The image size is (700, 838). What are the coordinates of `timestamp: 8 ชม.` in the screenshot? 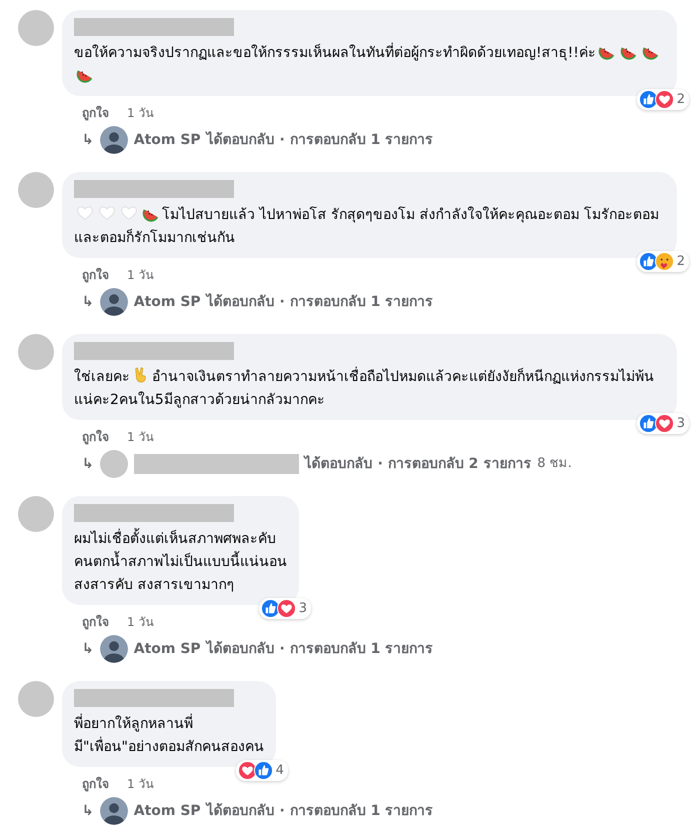 It's located at (554, 464).